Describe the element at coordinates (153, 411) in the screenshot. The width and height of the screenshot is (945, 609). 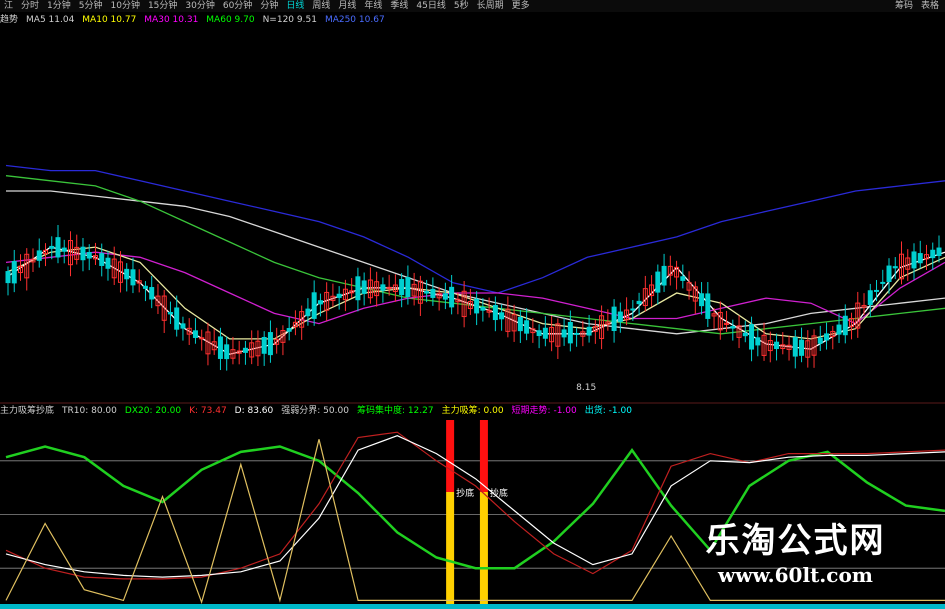
I see `indicator-legend-item-2: DX20: 20.00` at that location.